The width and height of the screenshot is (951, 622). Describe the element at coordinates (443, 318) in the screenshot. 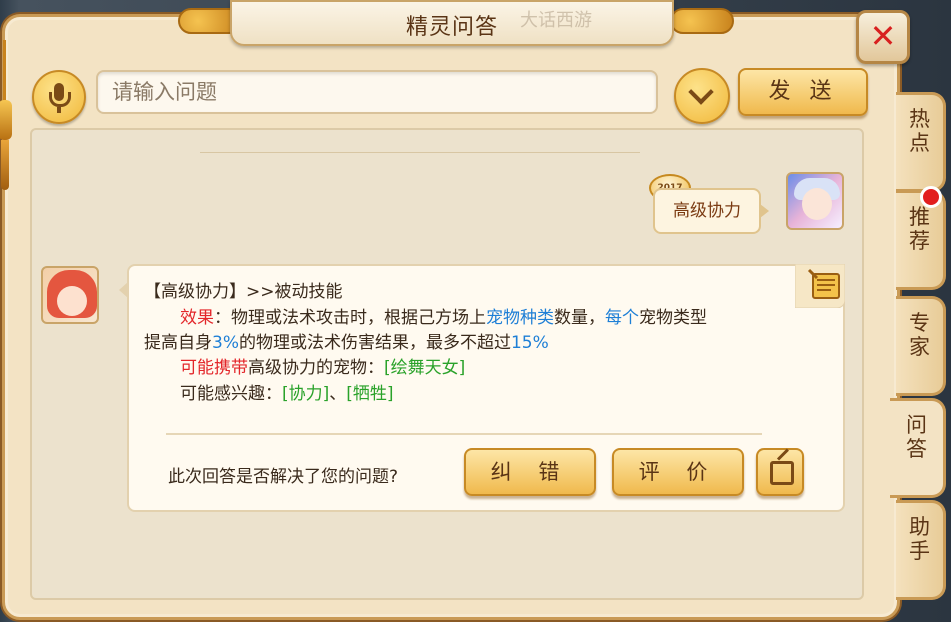

I see `answer-effect-line: 效果：物理或法术攻击时，根据己方场上宠物种类数量，每个宠物类型` at that location.